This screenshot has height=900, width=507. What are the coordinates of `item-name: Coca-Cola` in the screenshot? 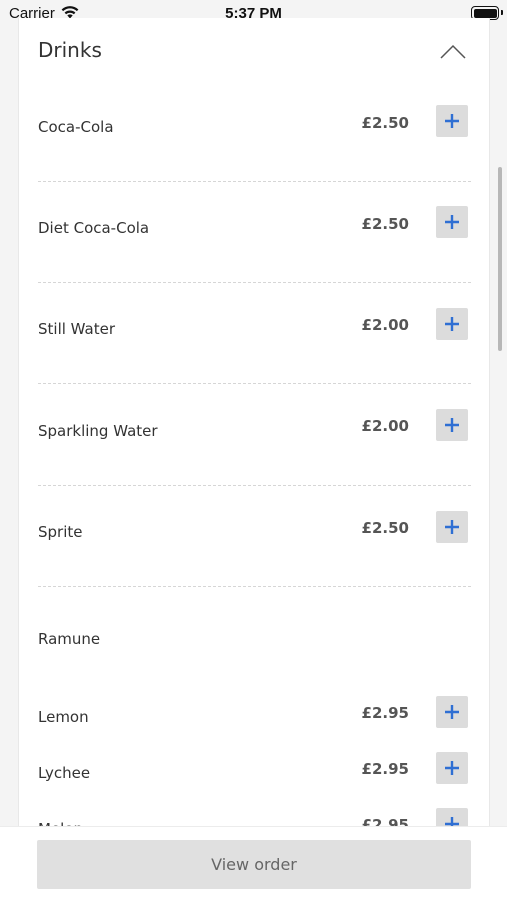 It's located at (76, 127).